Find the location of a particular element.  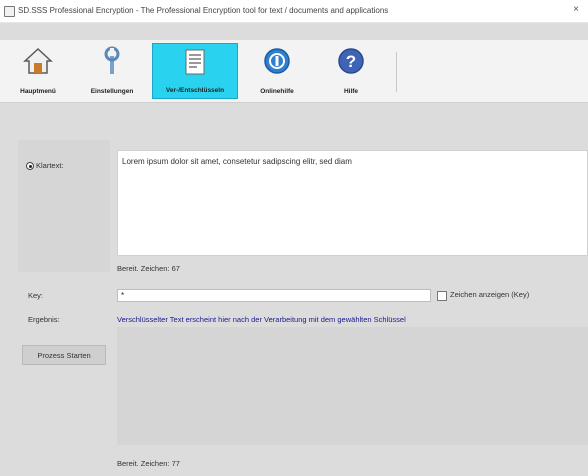

close-icon: × is located at coordinates (576, 10).